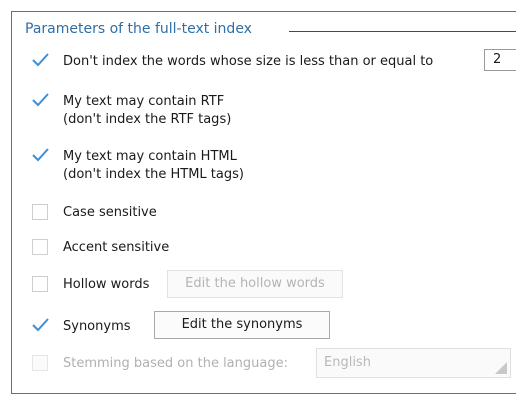 The width and height of the screenshot is (516, 396). I want to click on edit-hollow-words-button: Edit the hollow words, so click(255, 284).